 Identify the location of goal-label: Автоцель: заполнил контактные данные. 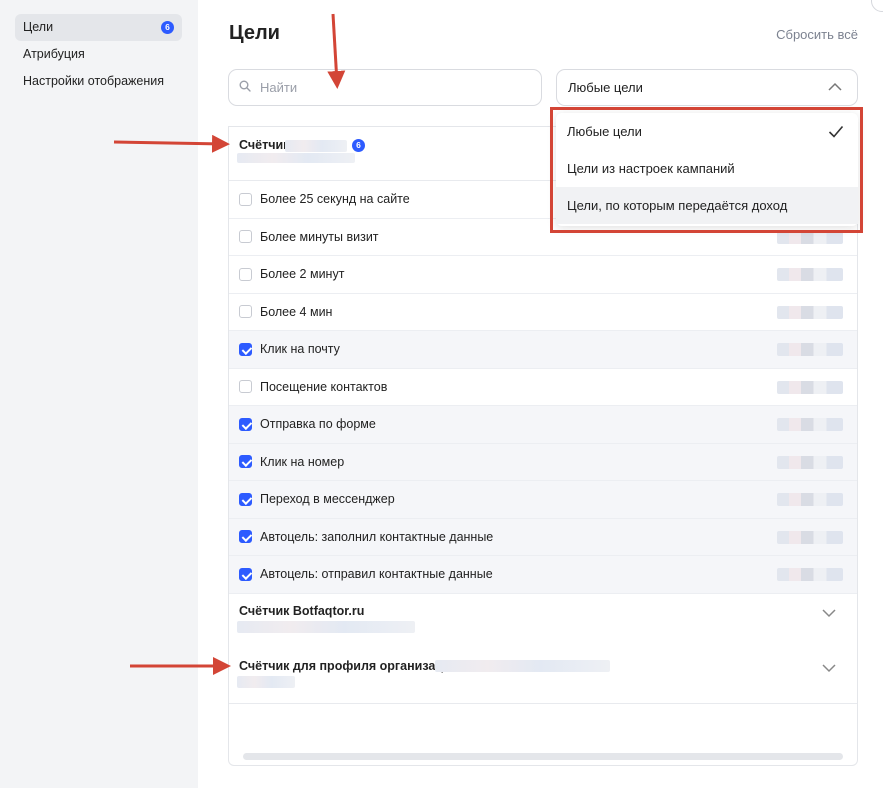
(377, 536).